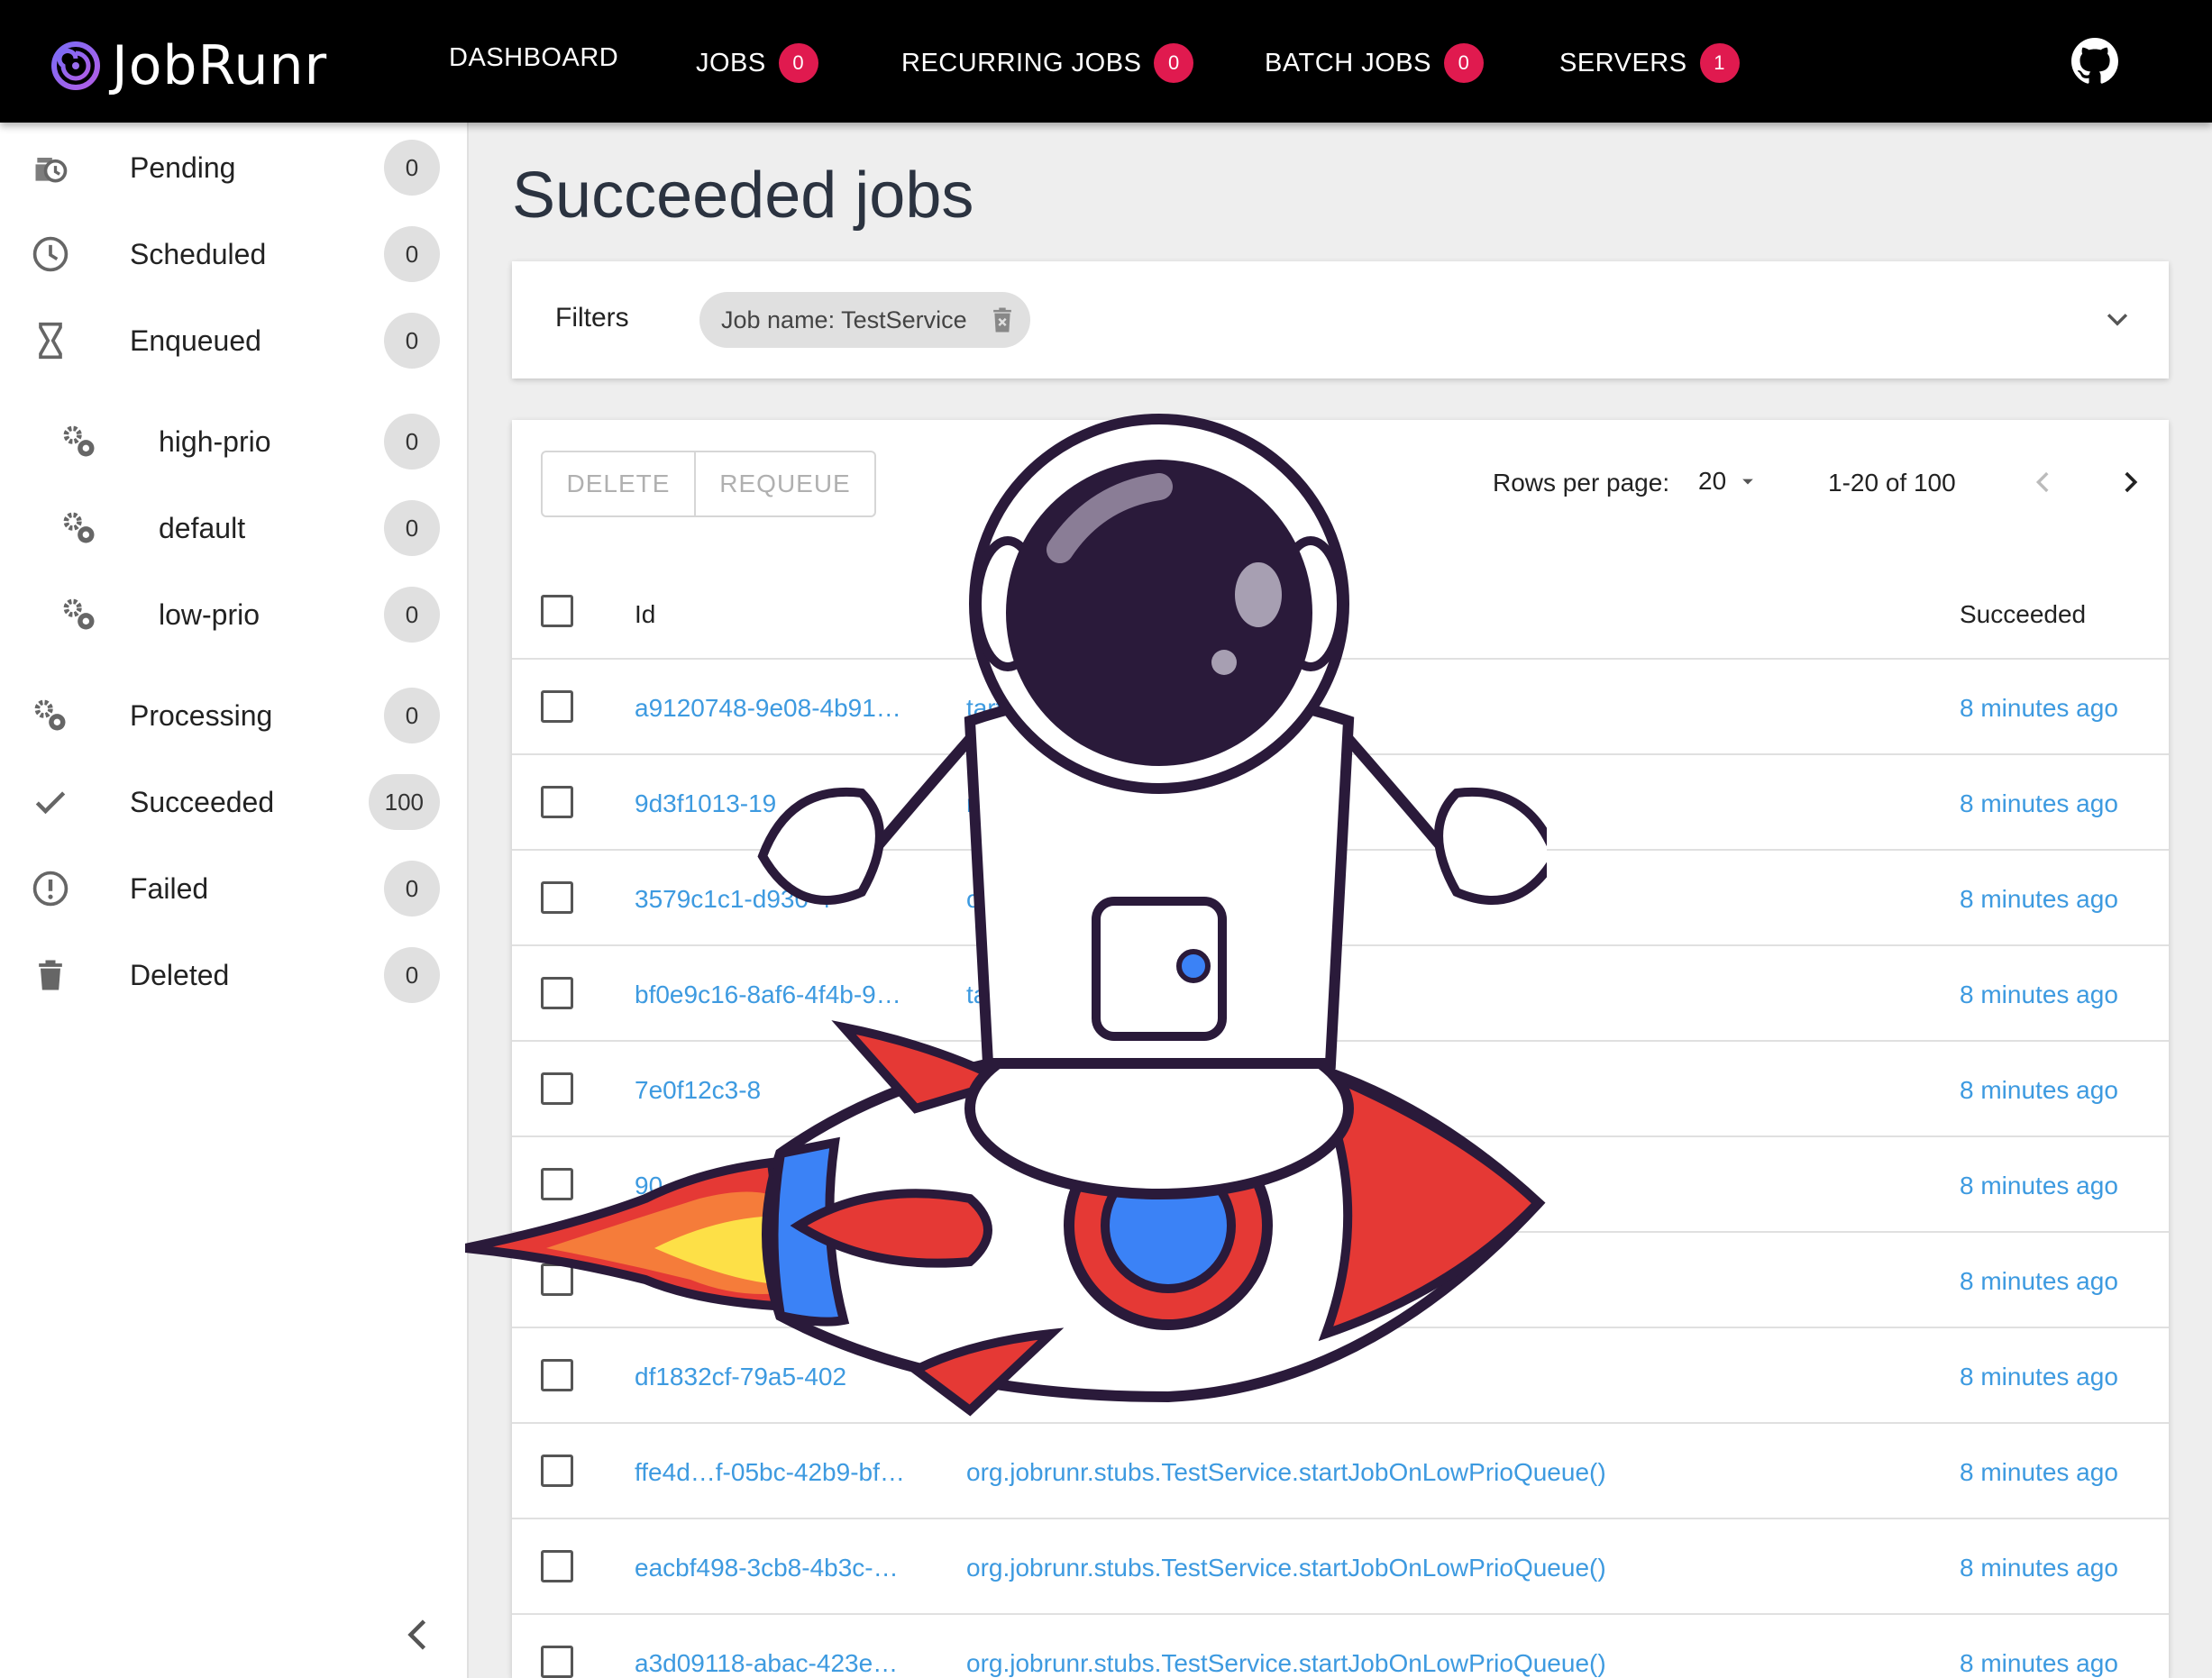 The height and width of the screenshot is (1678, 2212). What do you see at coordinates (215, 441) in the screenshot?
I see `sidebar-item-label: high-prio` at bounding box center [215, 441].